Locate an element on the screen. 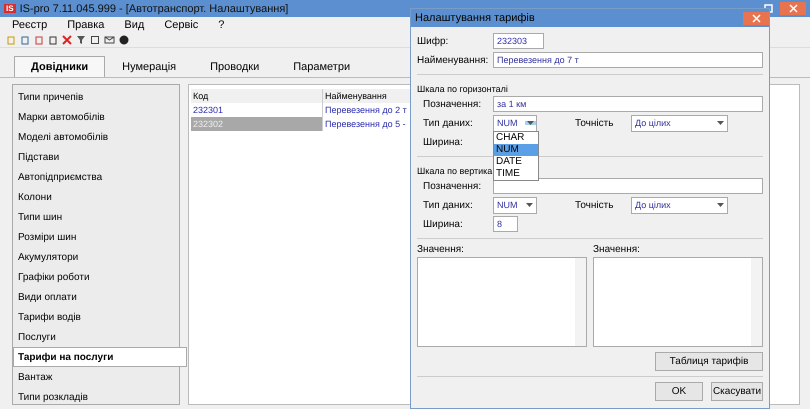 Image resolution: width=810 pixels, height=409 pixels. table-cell: 232301 is located at coordinates (257, 110).